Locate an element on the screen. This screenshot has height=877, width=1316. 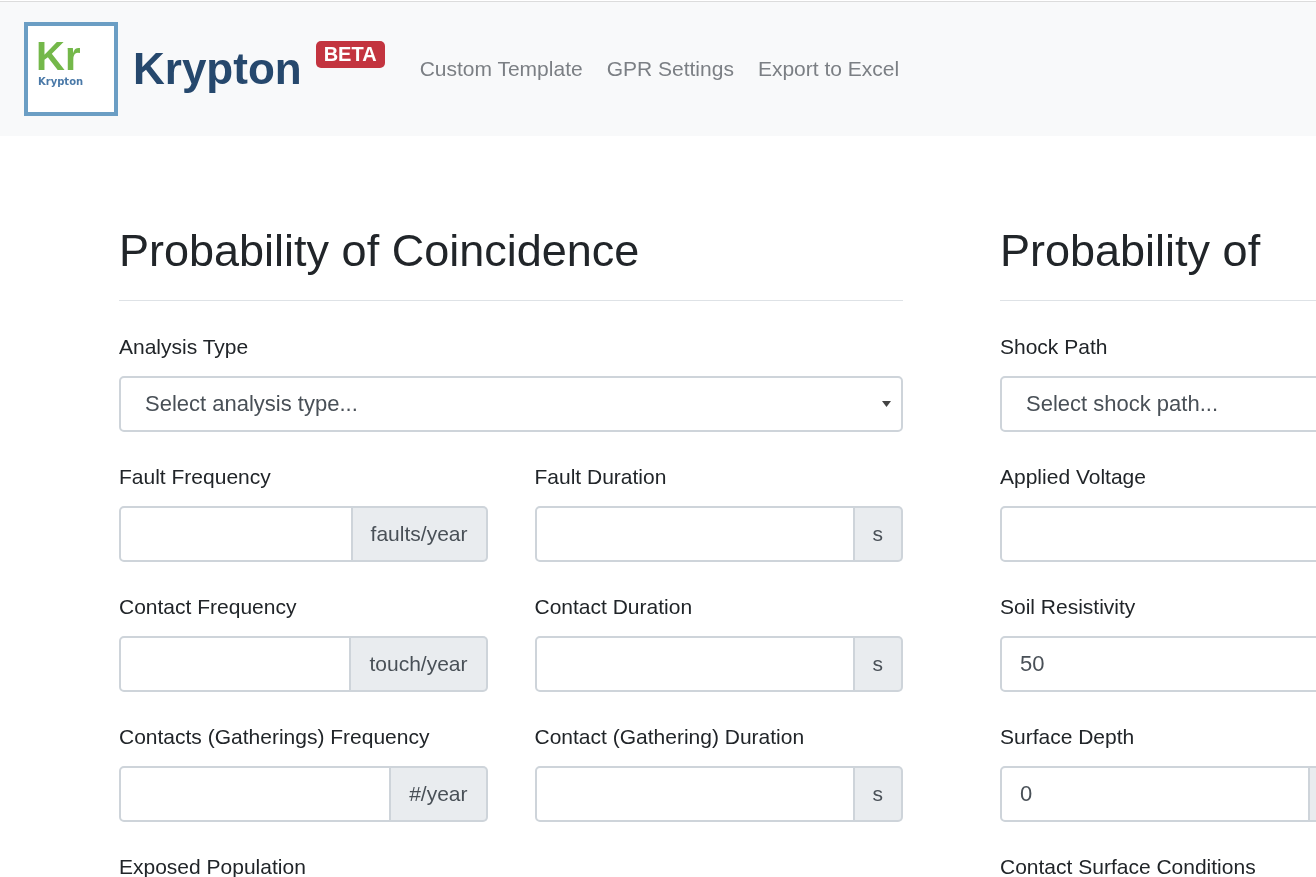
field-label: Fault Frequency is located at coordinates (195, 477).